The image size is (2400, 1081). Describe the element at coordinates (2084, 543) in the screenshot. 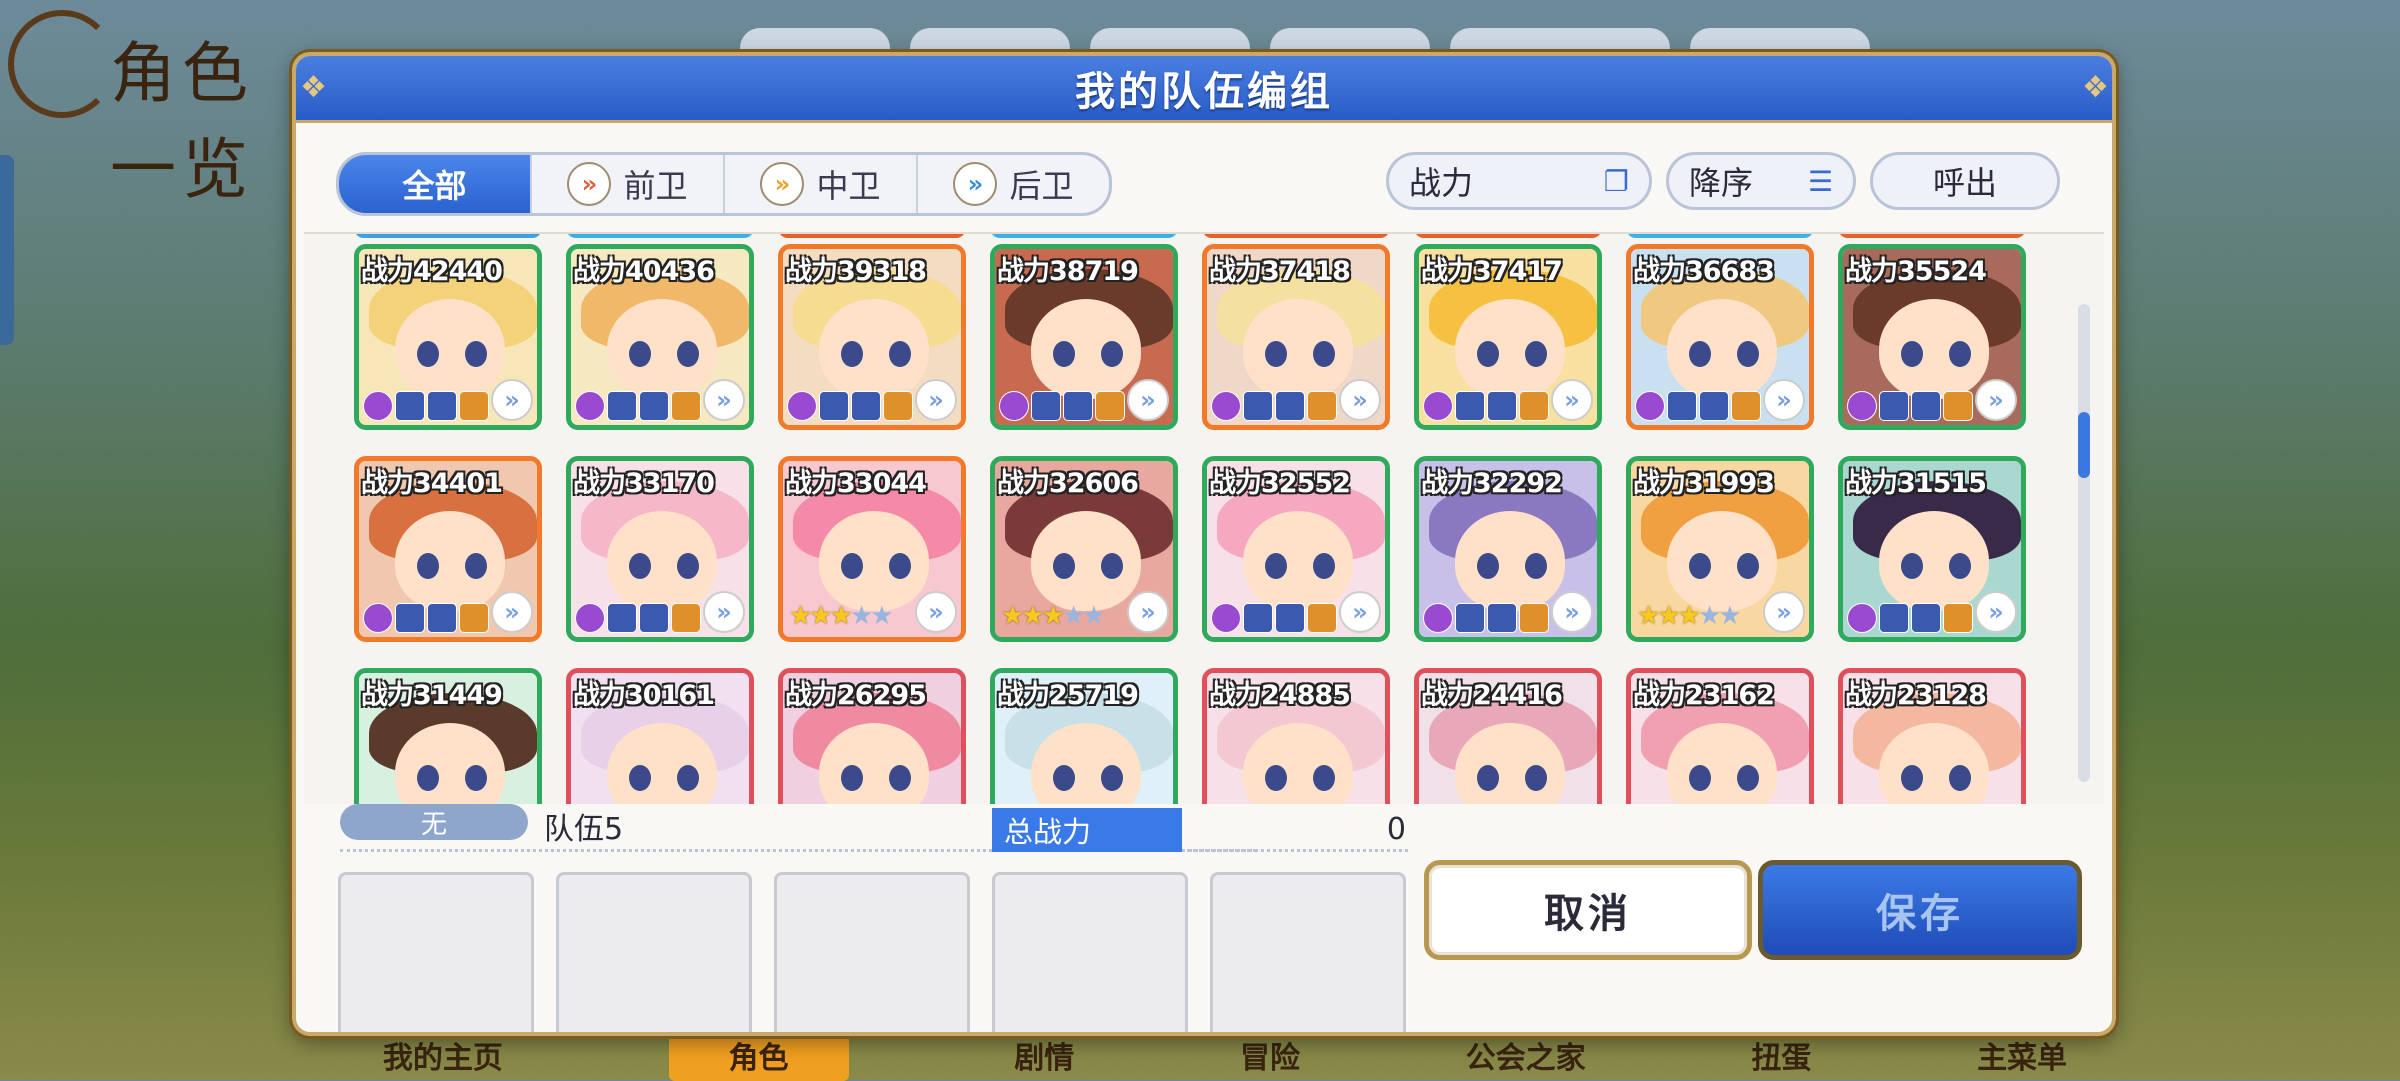

I see `grid-scrollbar` at that location.